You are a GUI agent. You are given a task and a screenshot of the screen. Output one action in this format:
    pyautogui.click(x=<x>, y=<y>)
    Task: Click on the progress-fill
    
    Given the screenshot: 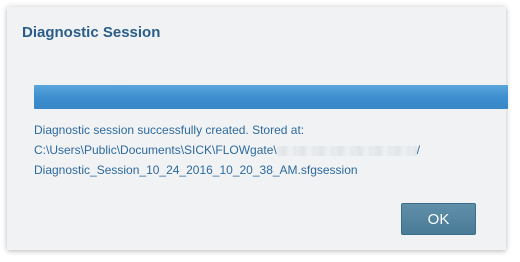 What is the action you would take?
    pyautogui.click(x=271, y=97)
    